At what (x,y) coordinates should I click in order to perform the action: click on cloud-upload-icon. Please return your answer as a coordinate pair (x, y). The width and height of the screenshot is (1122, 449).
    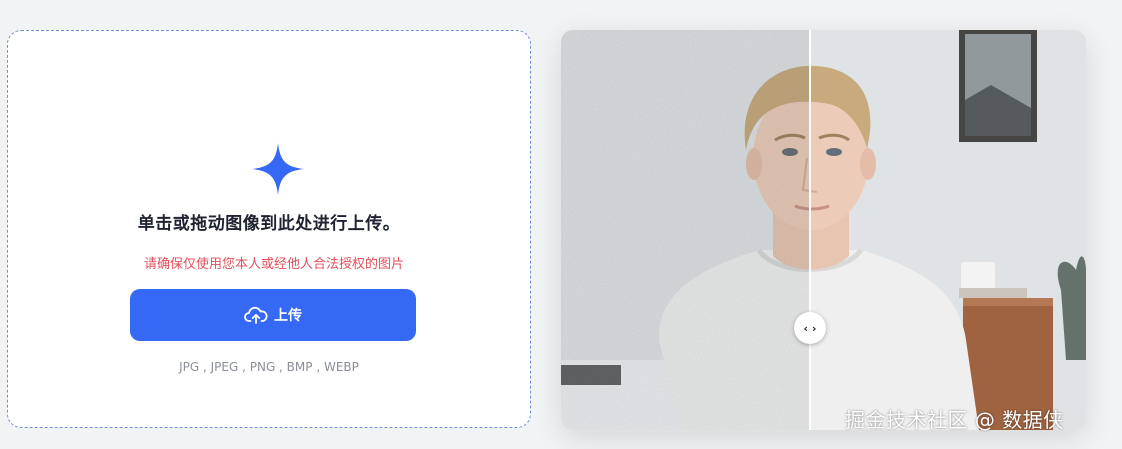
    Looking at the image, I should click on (256, 315).